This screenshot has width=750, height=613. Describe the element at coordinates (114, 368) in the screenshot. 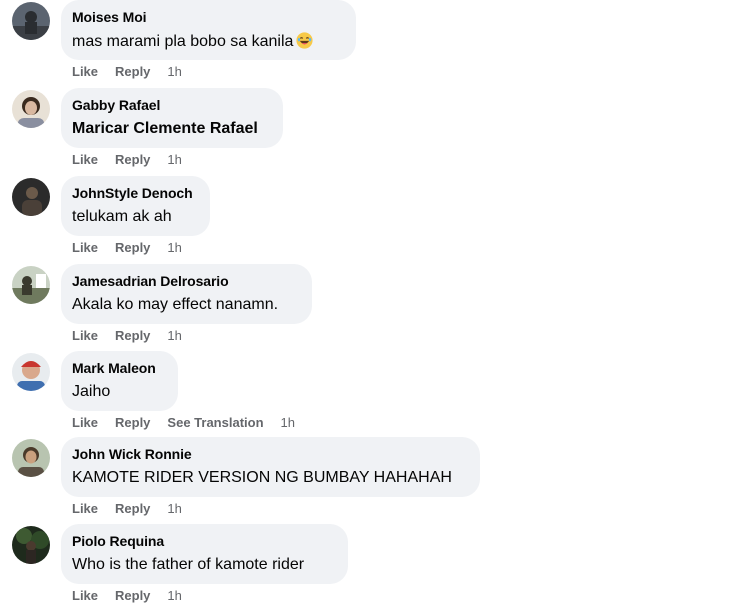

I see `comment-author: Mark Maleon` at that location.